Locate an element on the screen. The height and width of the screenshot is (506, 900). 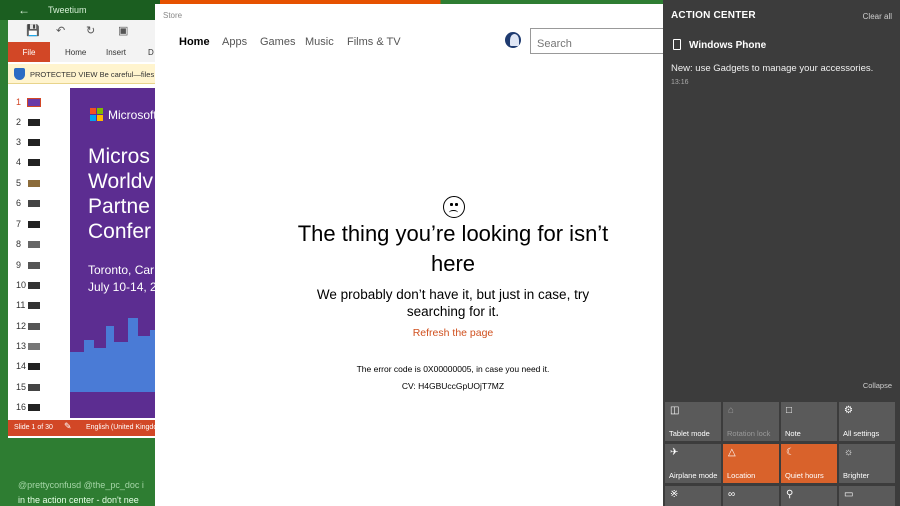
rotation-lock-icon: ⌂ is located at coordinates (731, 410).